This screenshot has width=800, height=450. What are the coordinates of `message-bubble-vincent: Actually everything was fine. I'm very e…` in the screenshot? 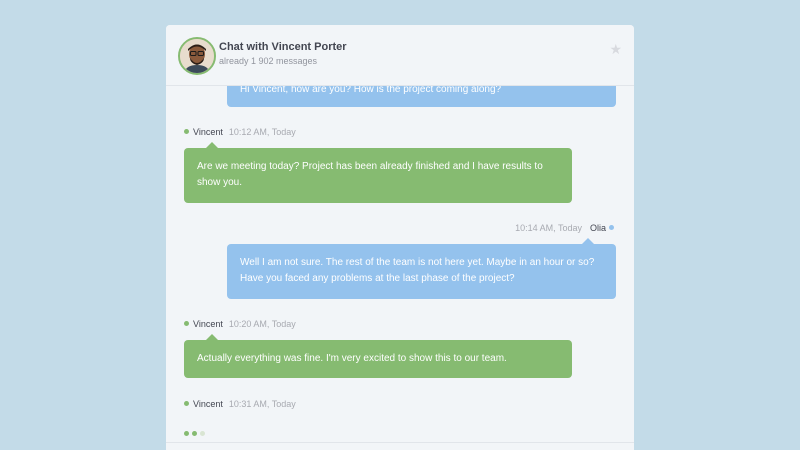 It's located at (378, 359).